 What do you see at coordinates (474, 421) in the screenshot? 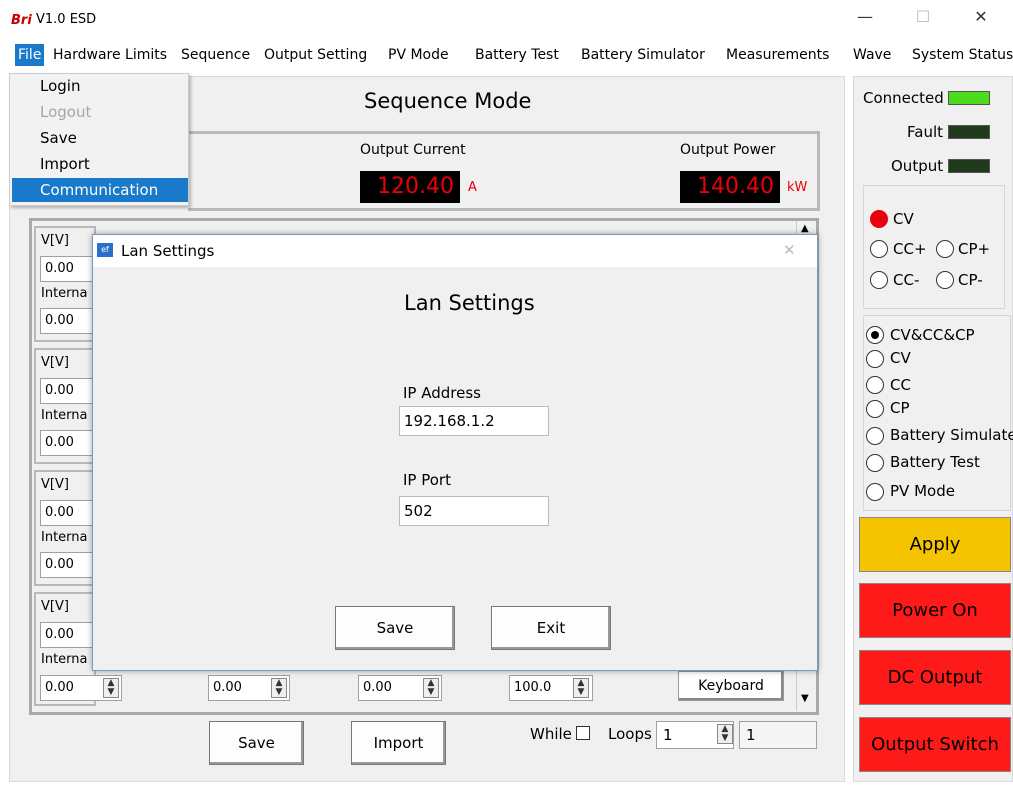
I see `ip-address-input: 192.168.1.2` at bounding box center [474, 421].